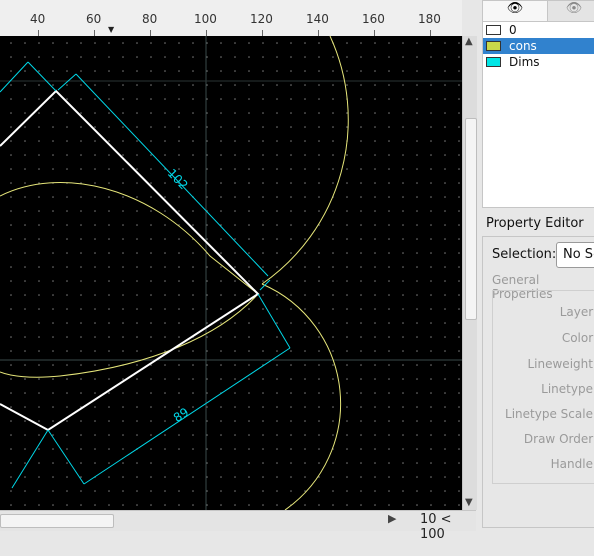 Image resolution: width=594 pixels, height=556 pixels. Describe the element at coordinates (524, 254) in the screenshot. I see `selection-label: Selection:` at that location.